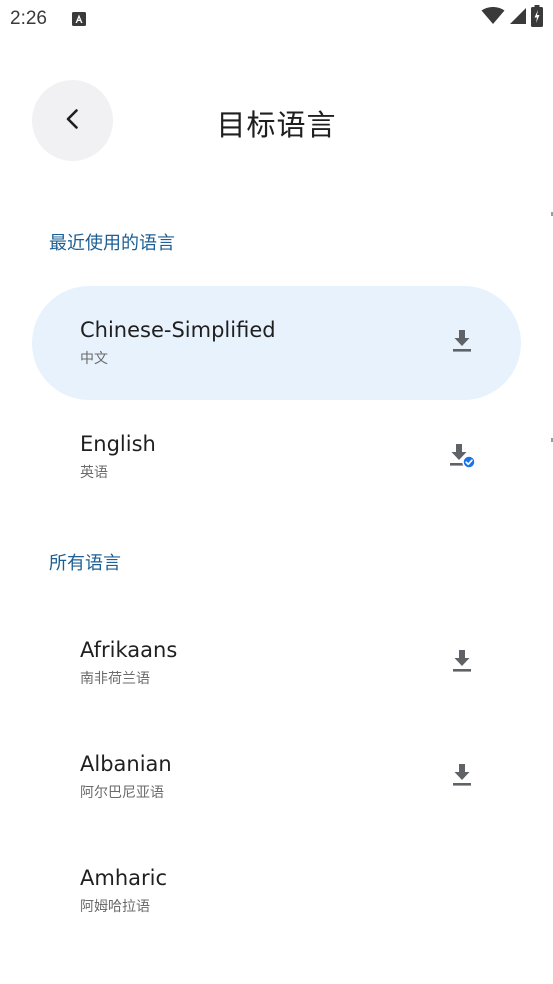  What do you see at coordinates (537, 18) in the screenshot?
I see `battery-charging-icon` at bounding box center [537, 18].